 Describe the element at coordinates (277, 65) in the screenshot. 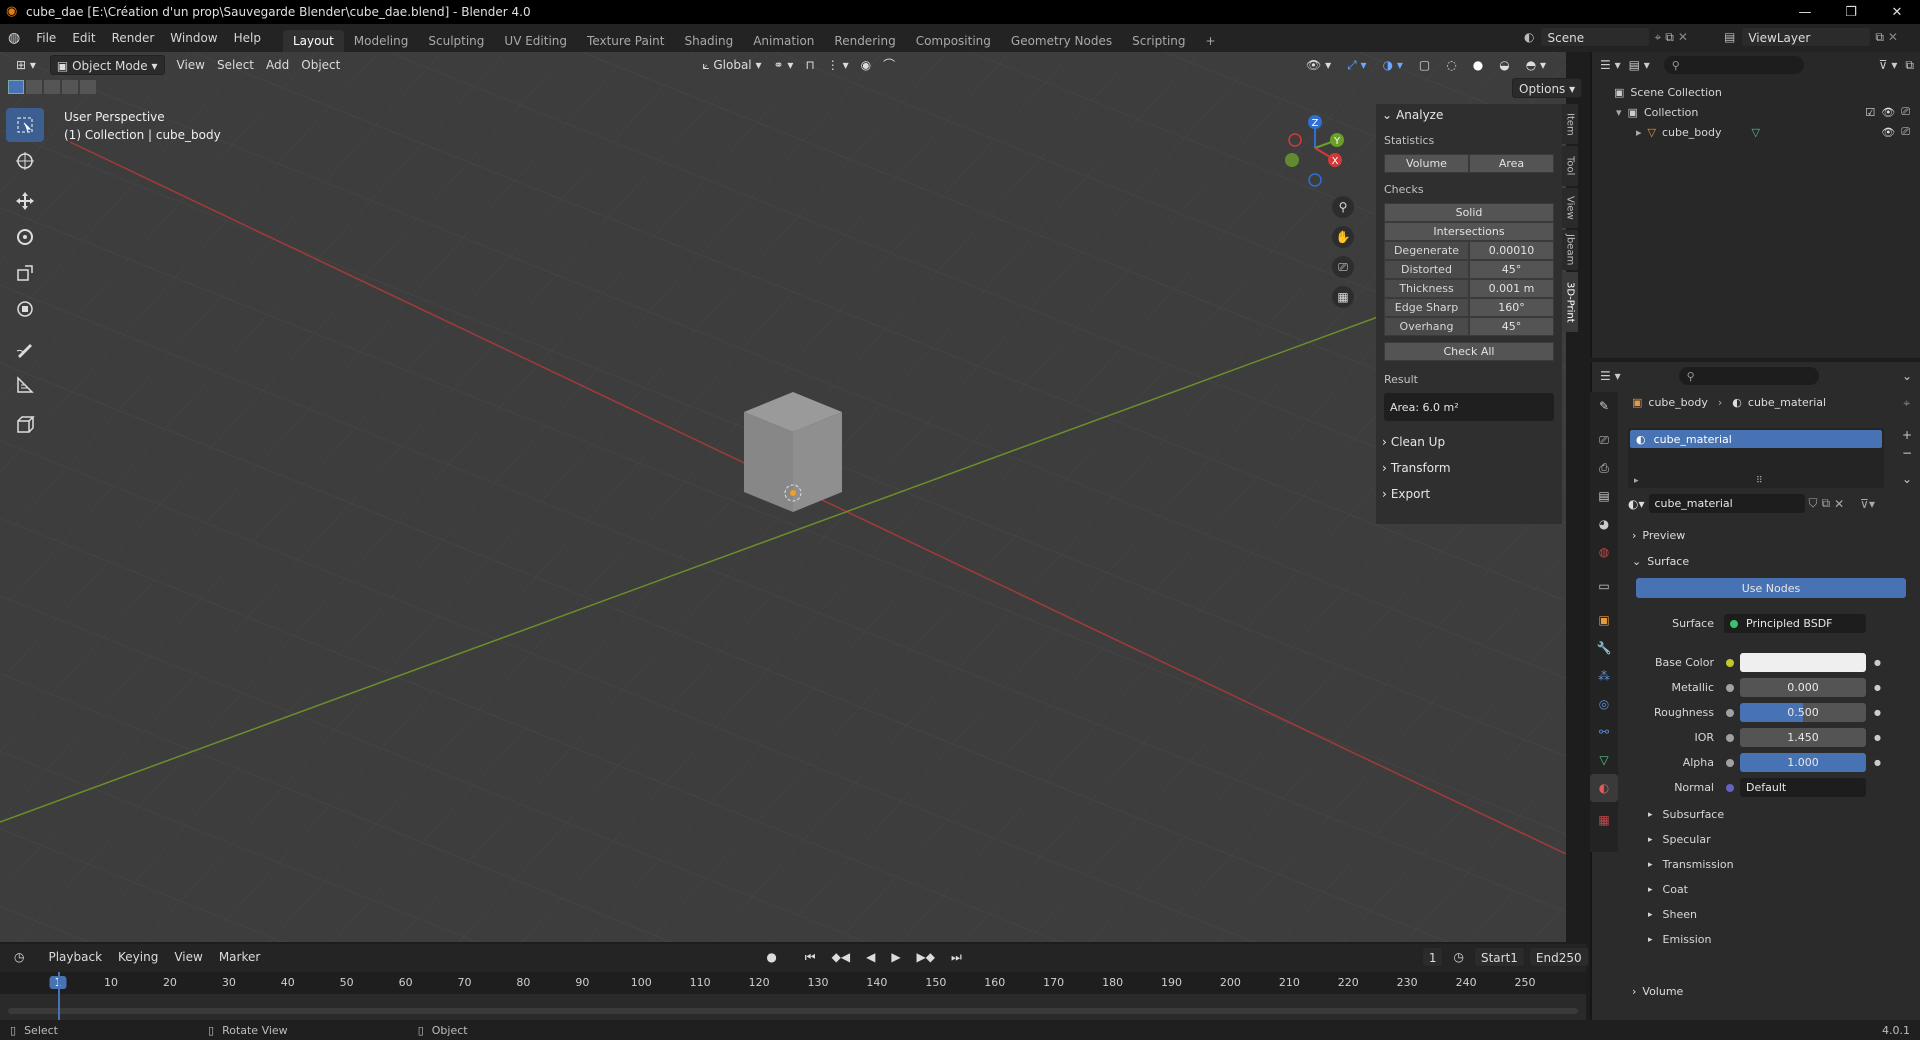

I see `add-menu: Add` at that location.